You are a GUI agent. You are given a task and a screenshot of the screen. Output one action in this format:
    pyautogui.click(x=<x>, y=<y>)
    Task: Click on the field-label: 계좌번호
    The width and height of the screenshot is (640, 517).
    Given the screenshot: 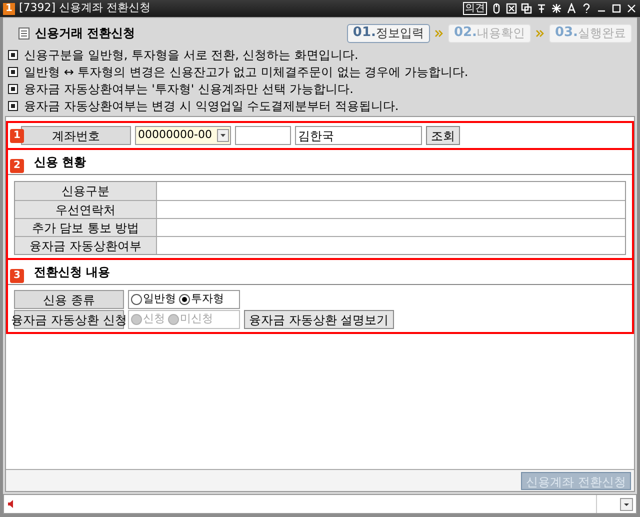 What is the action you would take?
    pyautogui.click(x=76, y=135)
    